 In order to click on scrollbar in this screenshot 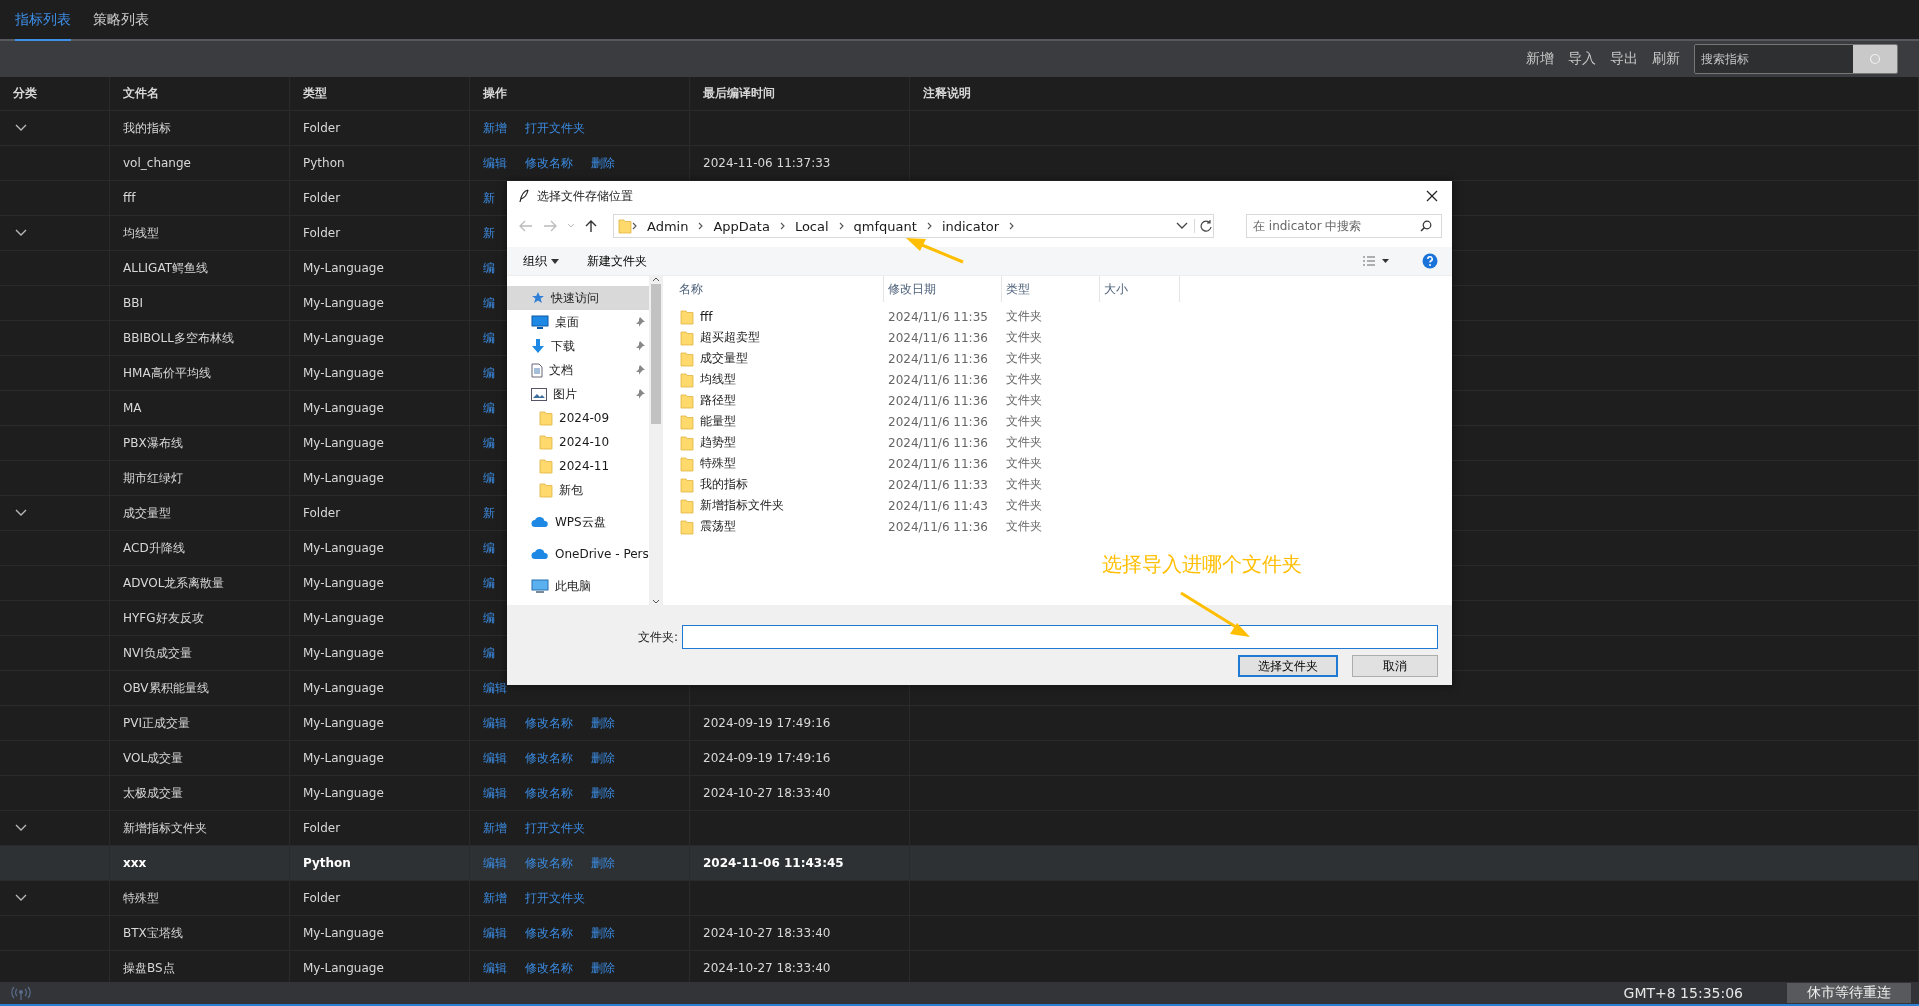, I will do `click(656, 440)`.